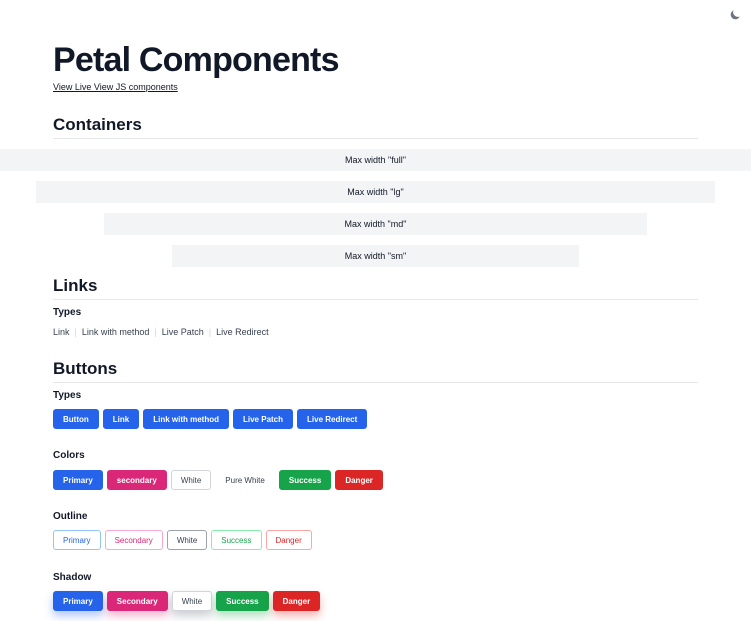  Describe the element at coordinates (187, 540) in the screenshot. I see `button-outline-white: White` at that location.